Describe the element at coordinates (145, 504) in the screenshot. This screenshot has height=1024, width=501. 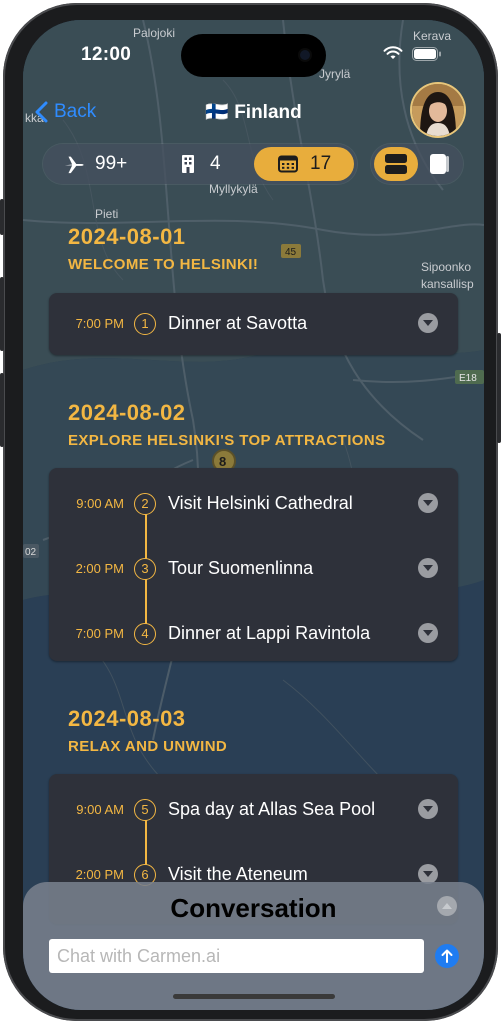
I see `item-number: 2` at that location.